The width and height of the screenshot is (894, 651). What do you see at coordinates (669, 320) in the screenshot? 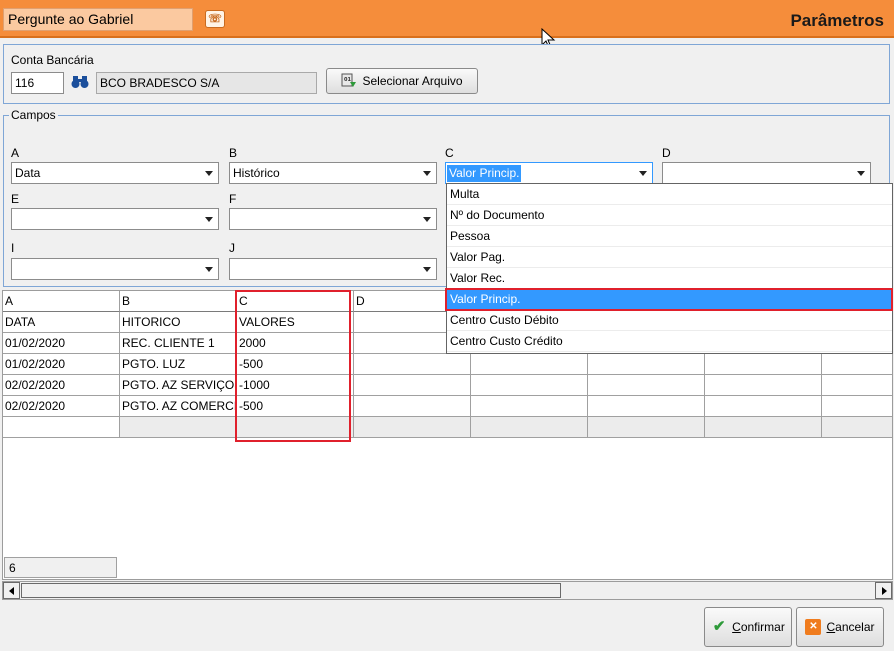
I see `dropdown-option: Centro Custo Débito` at bounding box center [669, 320].